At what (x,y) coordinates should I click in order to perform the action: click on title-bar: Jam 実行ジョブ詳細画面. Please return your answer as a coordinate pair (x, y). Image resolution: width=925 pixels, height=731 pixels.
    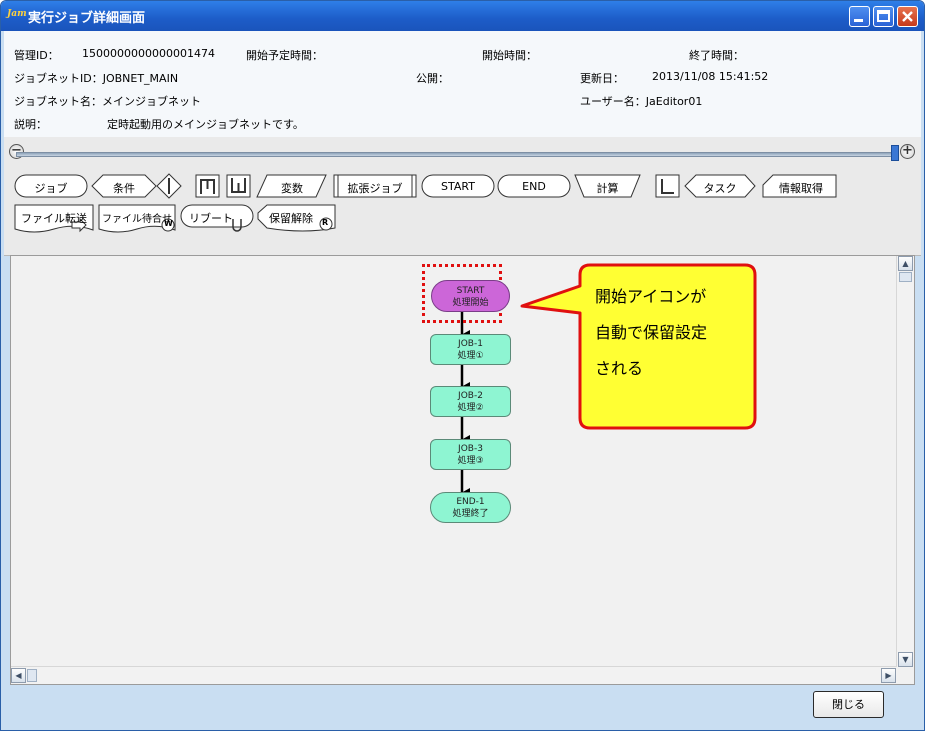
    Looking at the image, I should click on (462, 16).